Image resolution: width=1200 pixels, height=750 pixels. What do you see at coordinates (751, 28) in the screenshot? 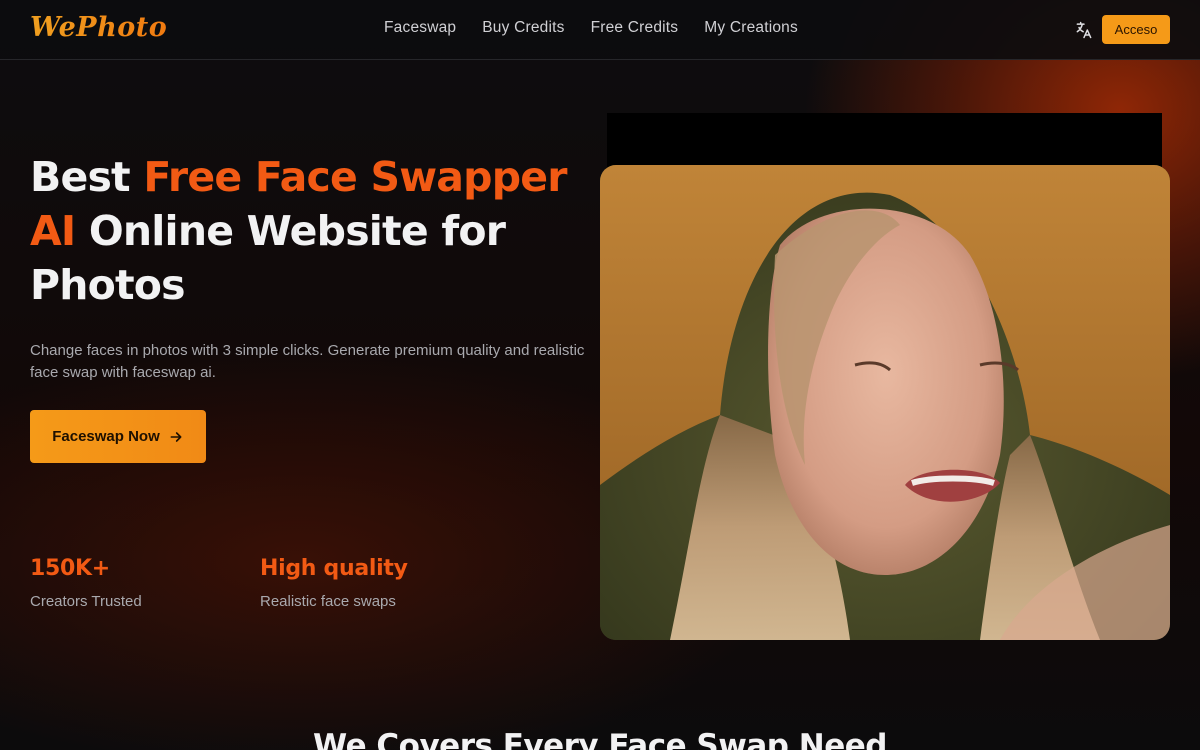
I see `nav-item-my-creations: My Creations` at bounding box center [751, 28].